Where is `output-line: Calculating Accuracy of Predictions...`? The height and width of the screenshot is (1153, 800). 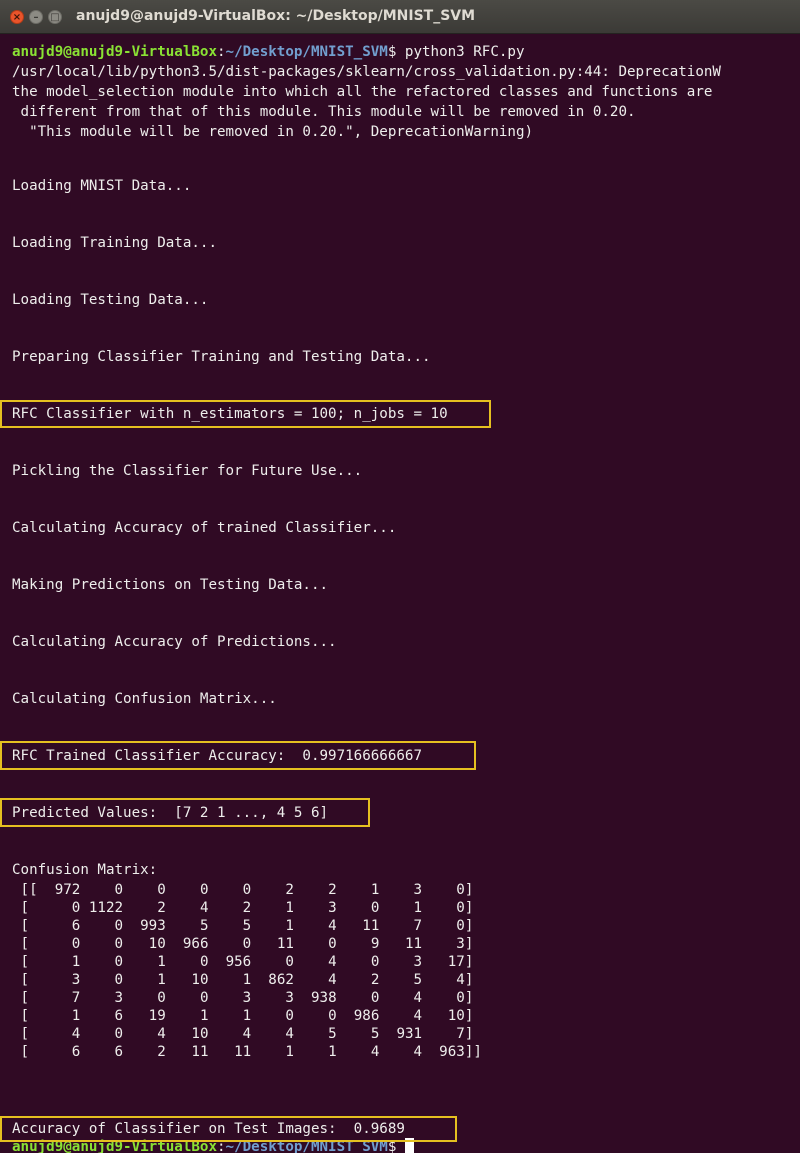
output-line: Calculating Accuracy of Predictions... is located at coordinates (174, 642).